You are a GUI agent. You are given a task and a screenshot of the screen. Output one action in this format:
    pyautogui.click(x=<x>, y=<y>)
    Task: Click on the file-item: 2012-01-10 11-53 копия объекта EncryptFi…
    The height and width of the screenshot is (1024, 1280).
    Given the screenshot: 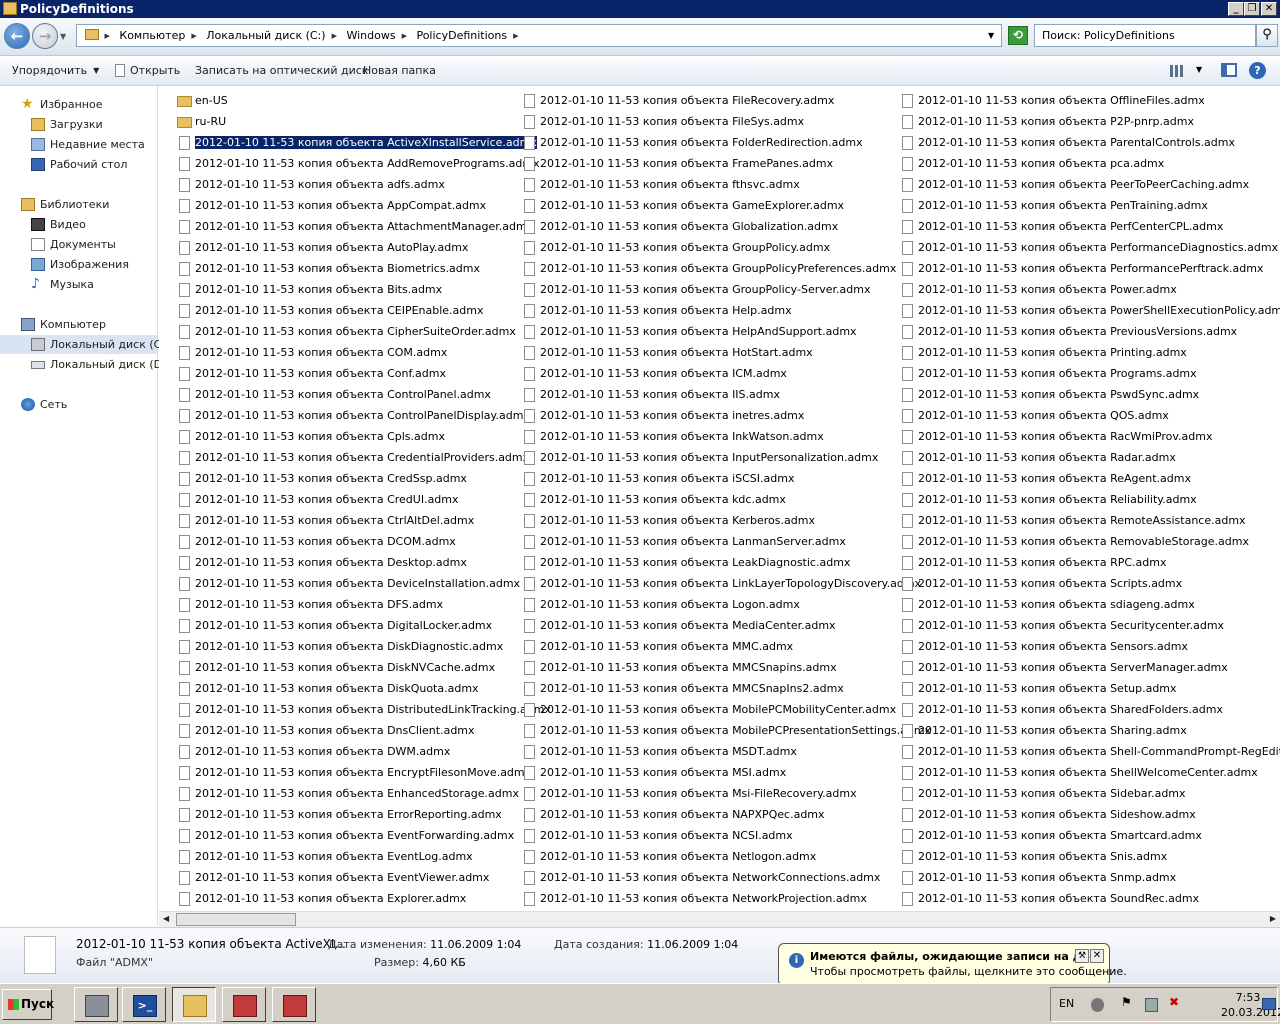 What is the action you would take?
    pyautogui.click(x=363, y=773)
    